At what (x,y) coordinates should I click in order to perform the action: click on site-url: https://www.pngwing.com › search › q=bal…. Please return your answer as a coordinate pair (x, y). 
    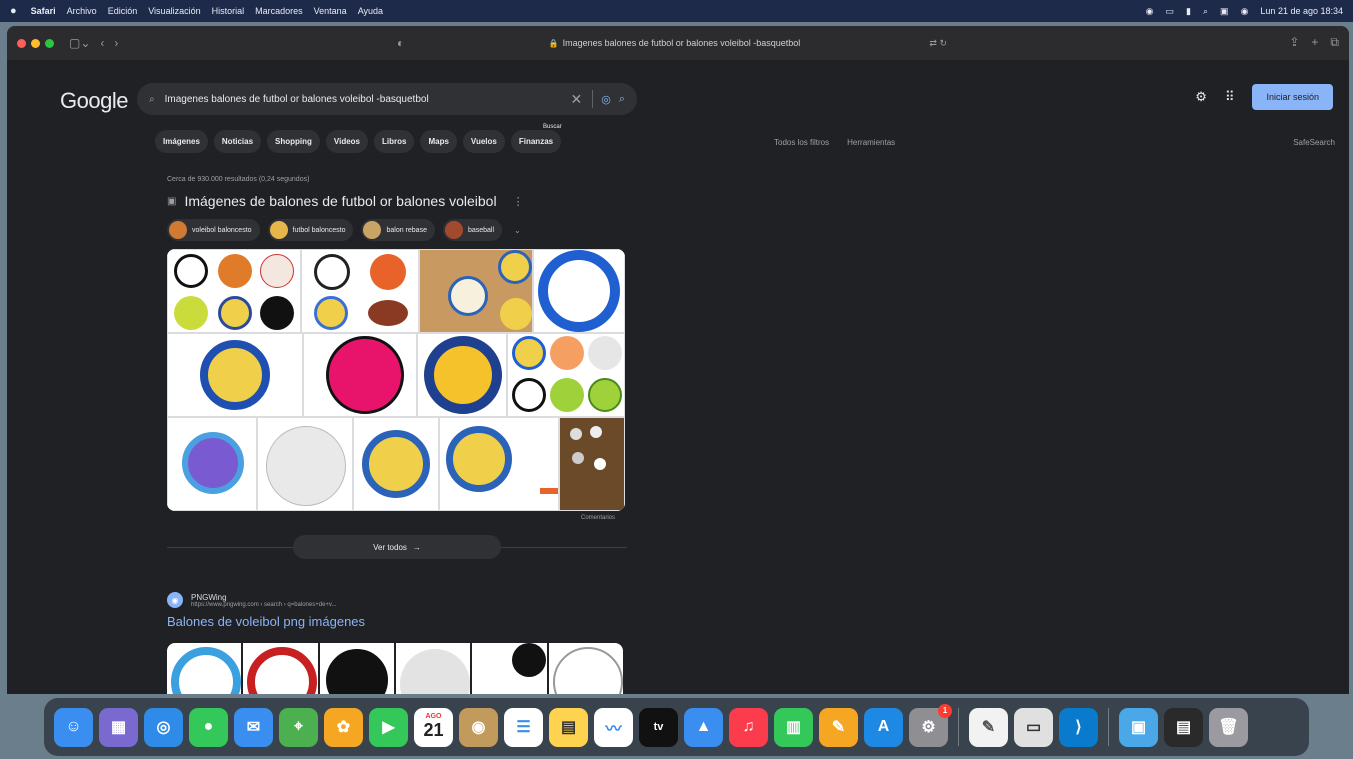
    Looking at the image, I should click on (263, 605).